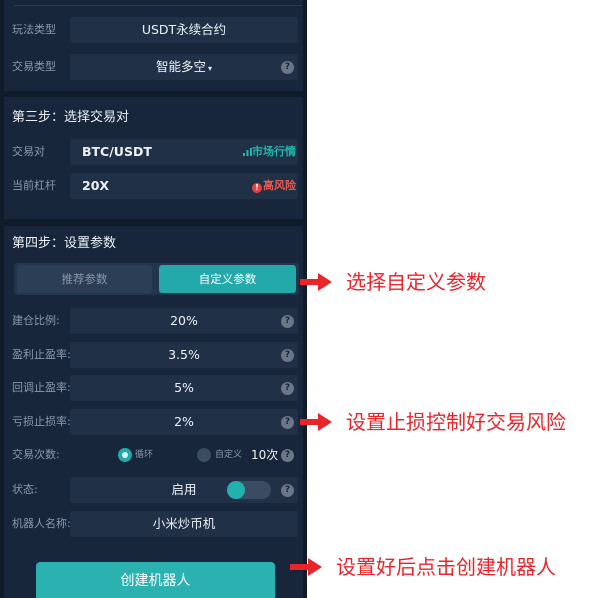 This screenshot has width=609, height=598. I want to click on tab-recommended: 推荐参数, so click(84, 279).